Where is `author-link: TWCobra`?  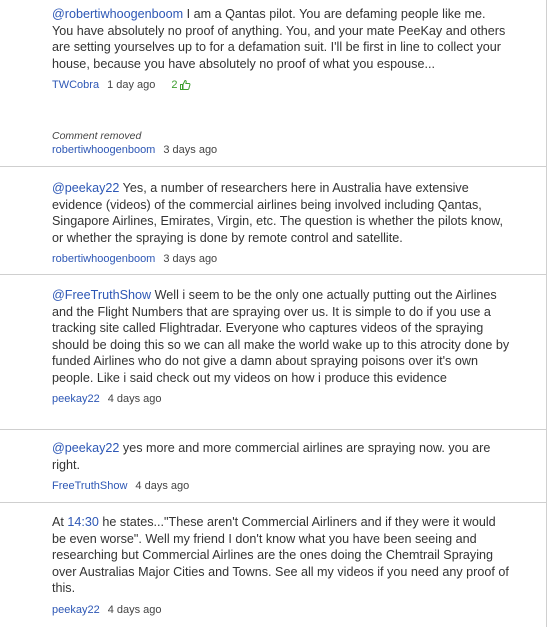
author-link: TWCobra is located at coordinates (75, 85).